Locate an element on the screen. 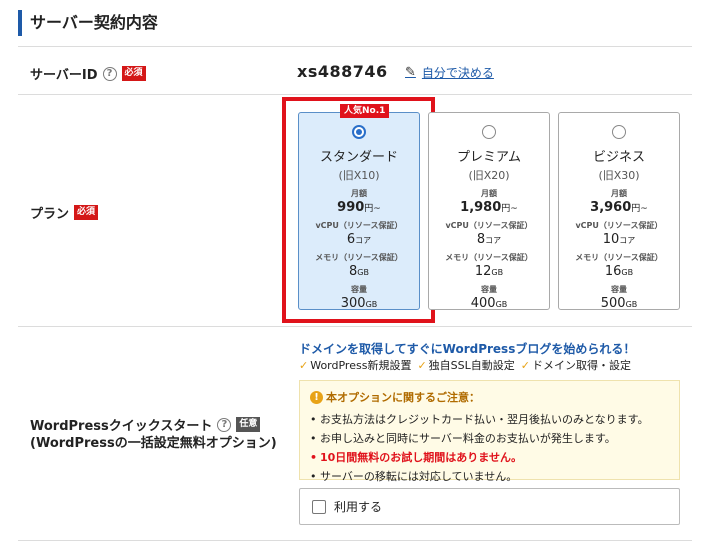 Image resolution: width=710 pixels, height=549 pixels. server-id-label: サーバーID is located at coordinates (64, 75).